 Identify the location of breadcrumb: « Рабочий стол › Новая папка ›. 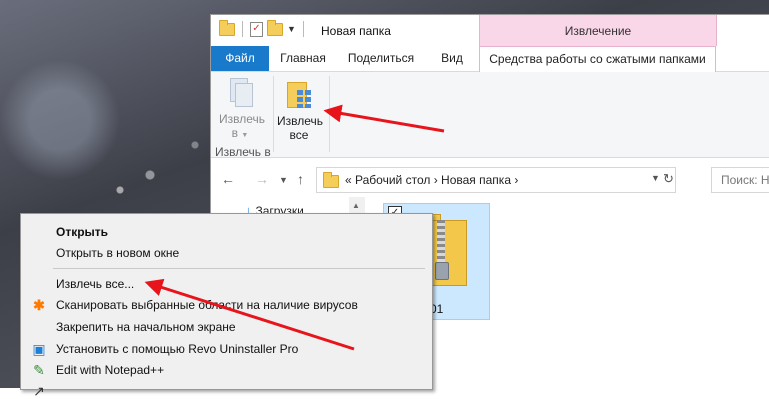
(431, 180).